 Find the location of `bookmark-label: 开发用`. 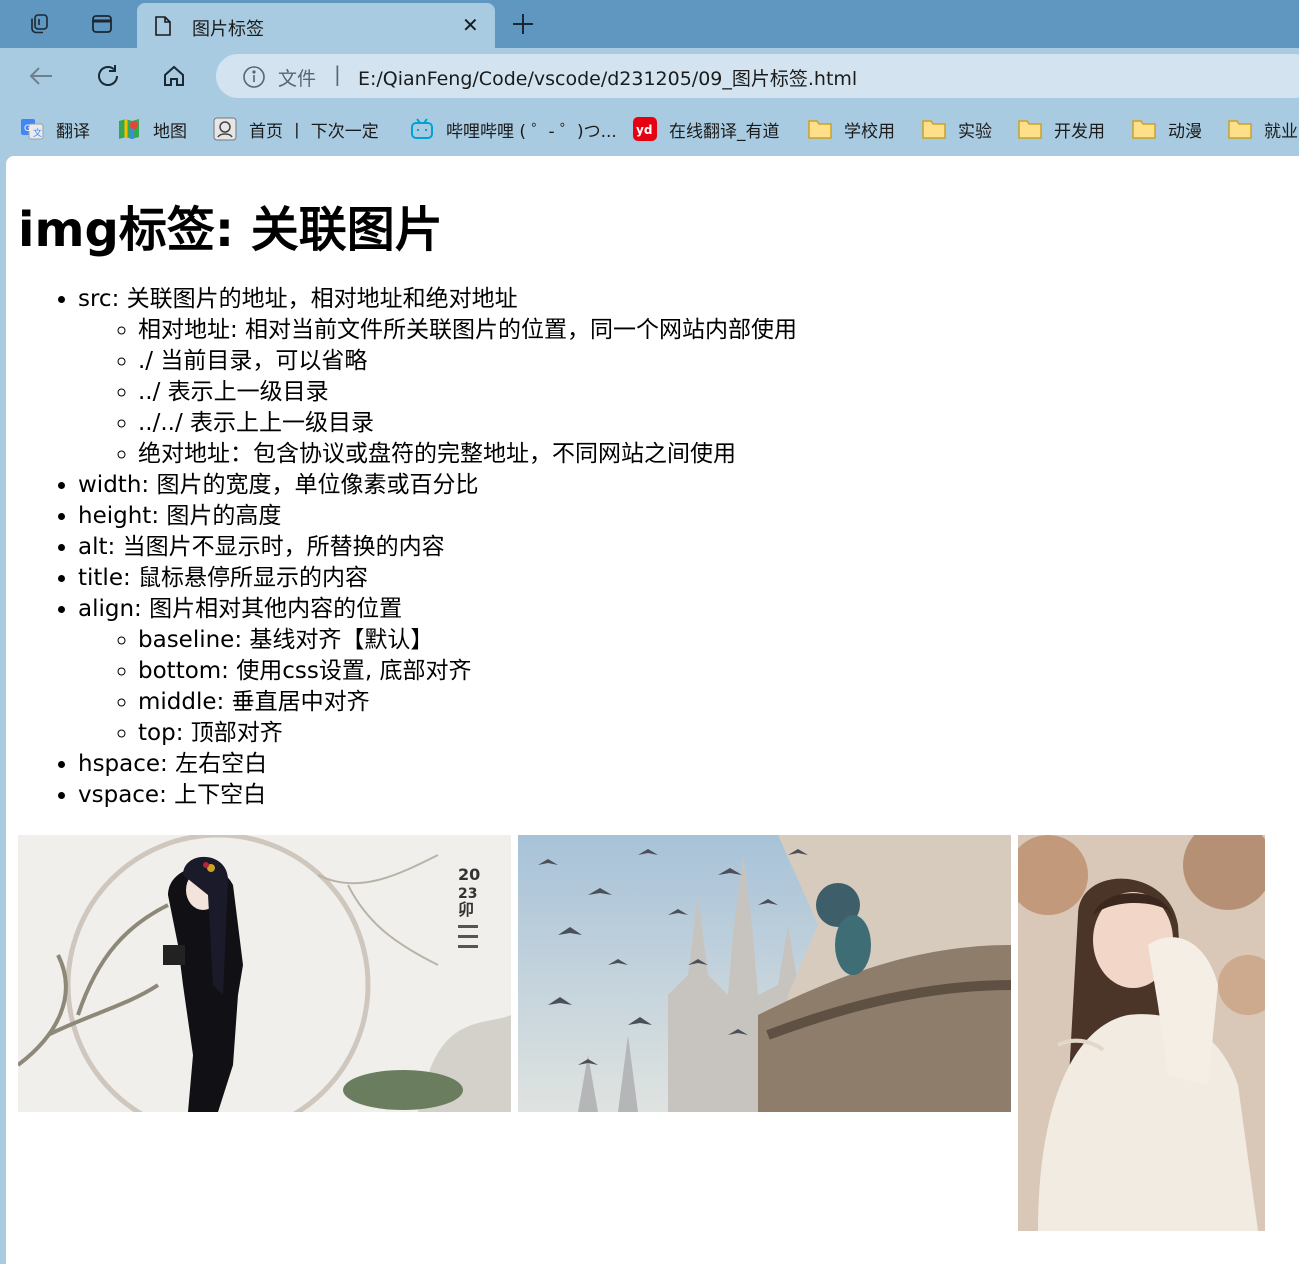

bookmark-label: 开发用 is located at coordinates (1079, 131).